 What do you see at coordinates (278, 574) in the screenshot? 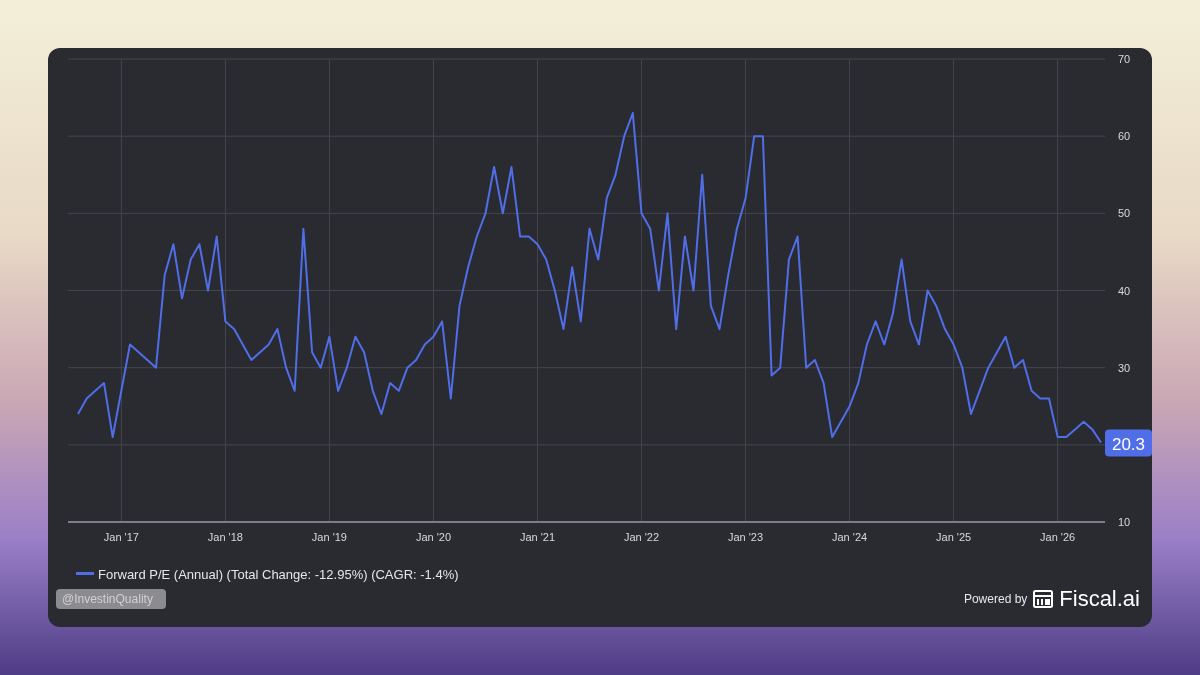
I see `legend-label: Forward P/E (Annual) (Total Change: -12.95%) (CAGR: -1.4%)` at bounding box center [278, 574].